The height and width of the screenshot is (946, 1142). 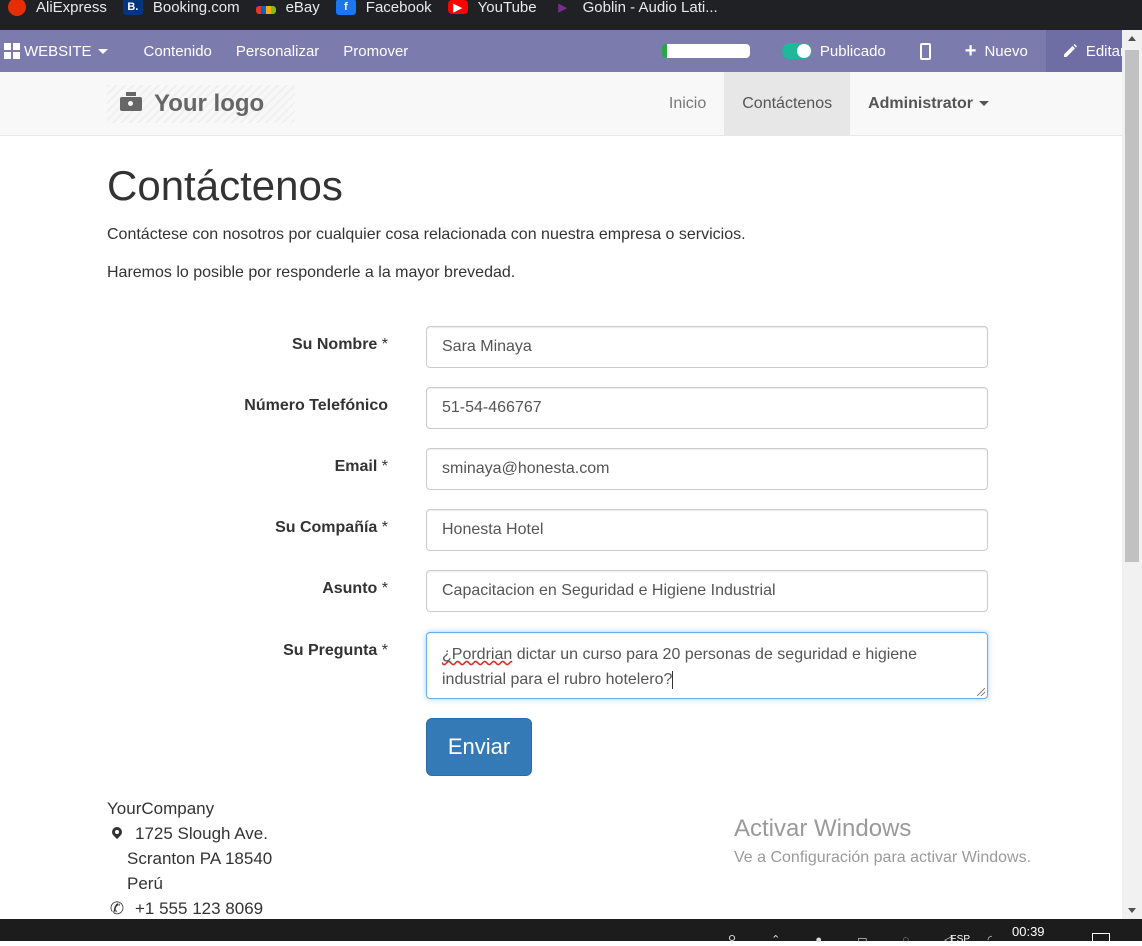 What do you see at coordinates (687, 103) in the screenshot?
I see `nav-inicio: Inicio` at bounding box center [687, 103].